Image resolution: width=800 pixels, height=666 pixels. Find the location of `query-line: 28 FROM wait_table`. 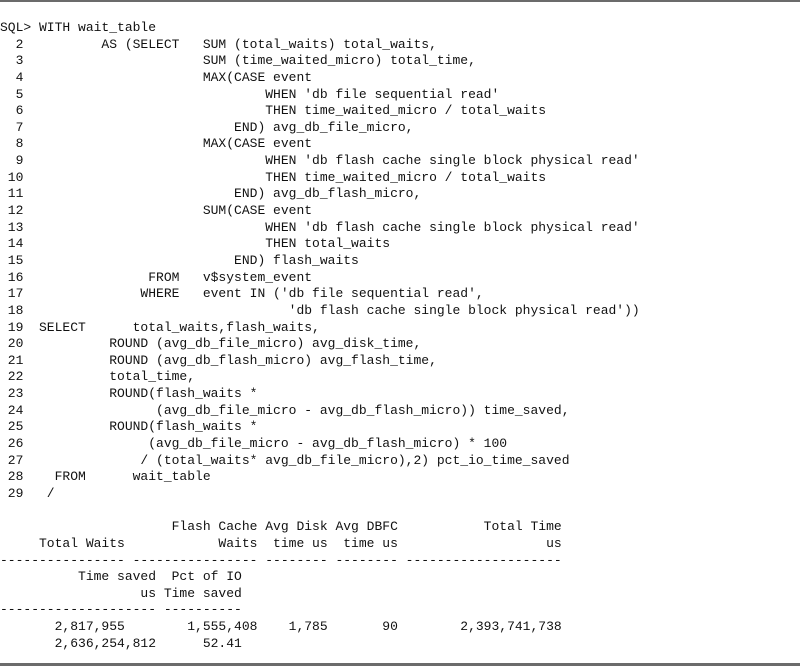

query-line: 28 FROM wait_table is located at coordinates (105, 477).